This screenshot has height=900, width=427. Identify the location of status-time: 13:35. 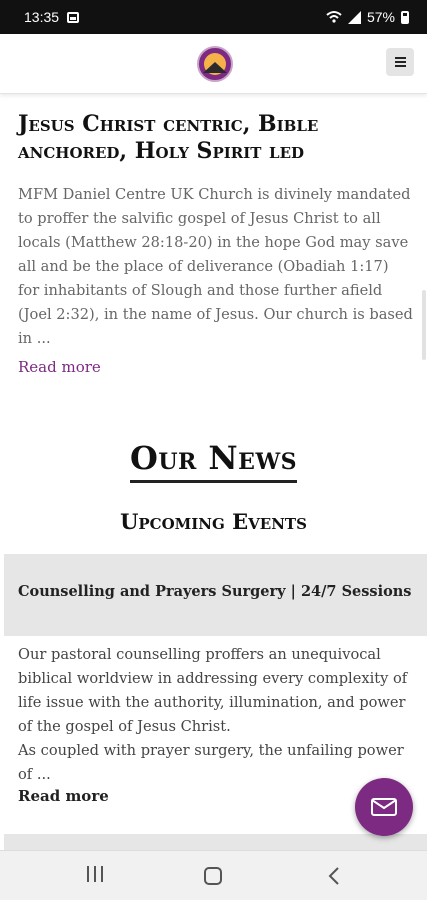
(42, 17).